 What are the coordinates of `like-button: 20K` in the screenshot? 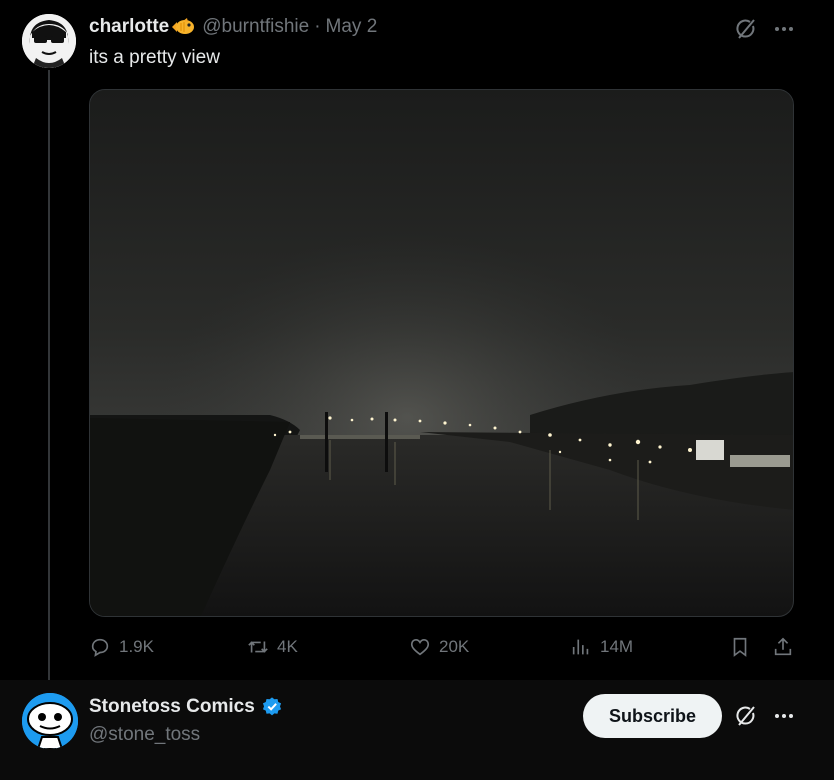 It's located at (439, 647).